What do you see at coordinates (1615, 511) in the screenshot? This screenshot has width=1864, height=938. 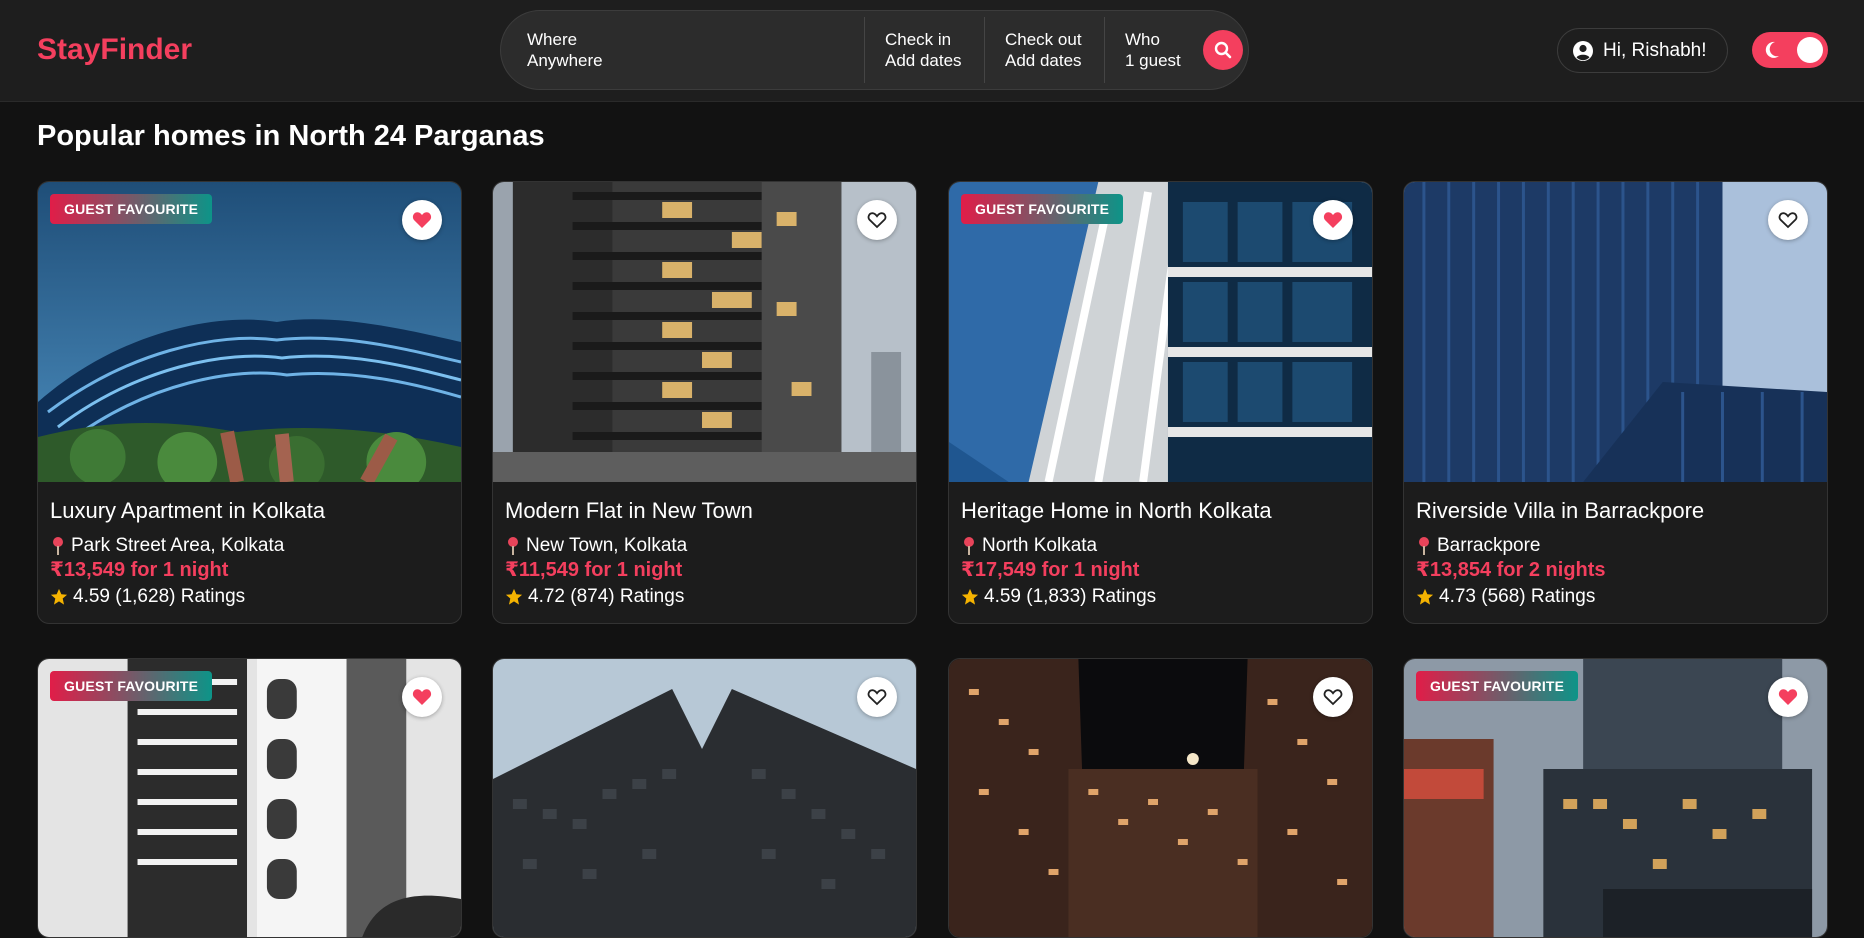 I see `listing-title: Riverside Villa in Barrackpore` at bounding box center [1615, 511].